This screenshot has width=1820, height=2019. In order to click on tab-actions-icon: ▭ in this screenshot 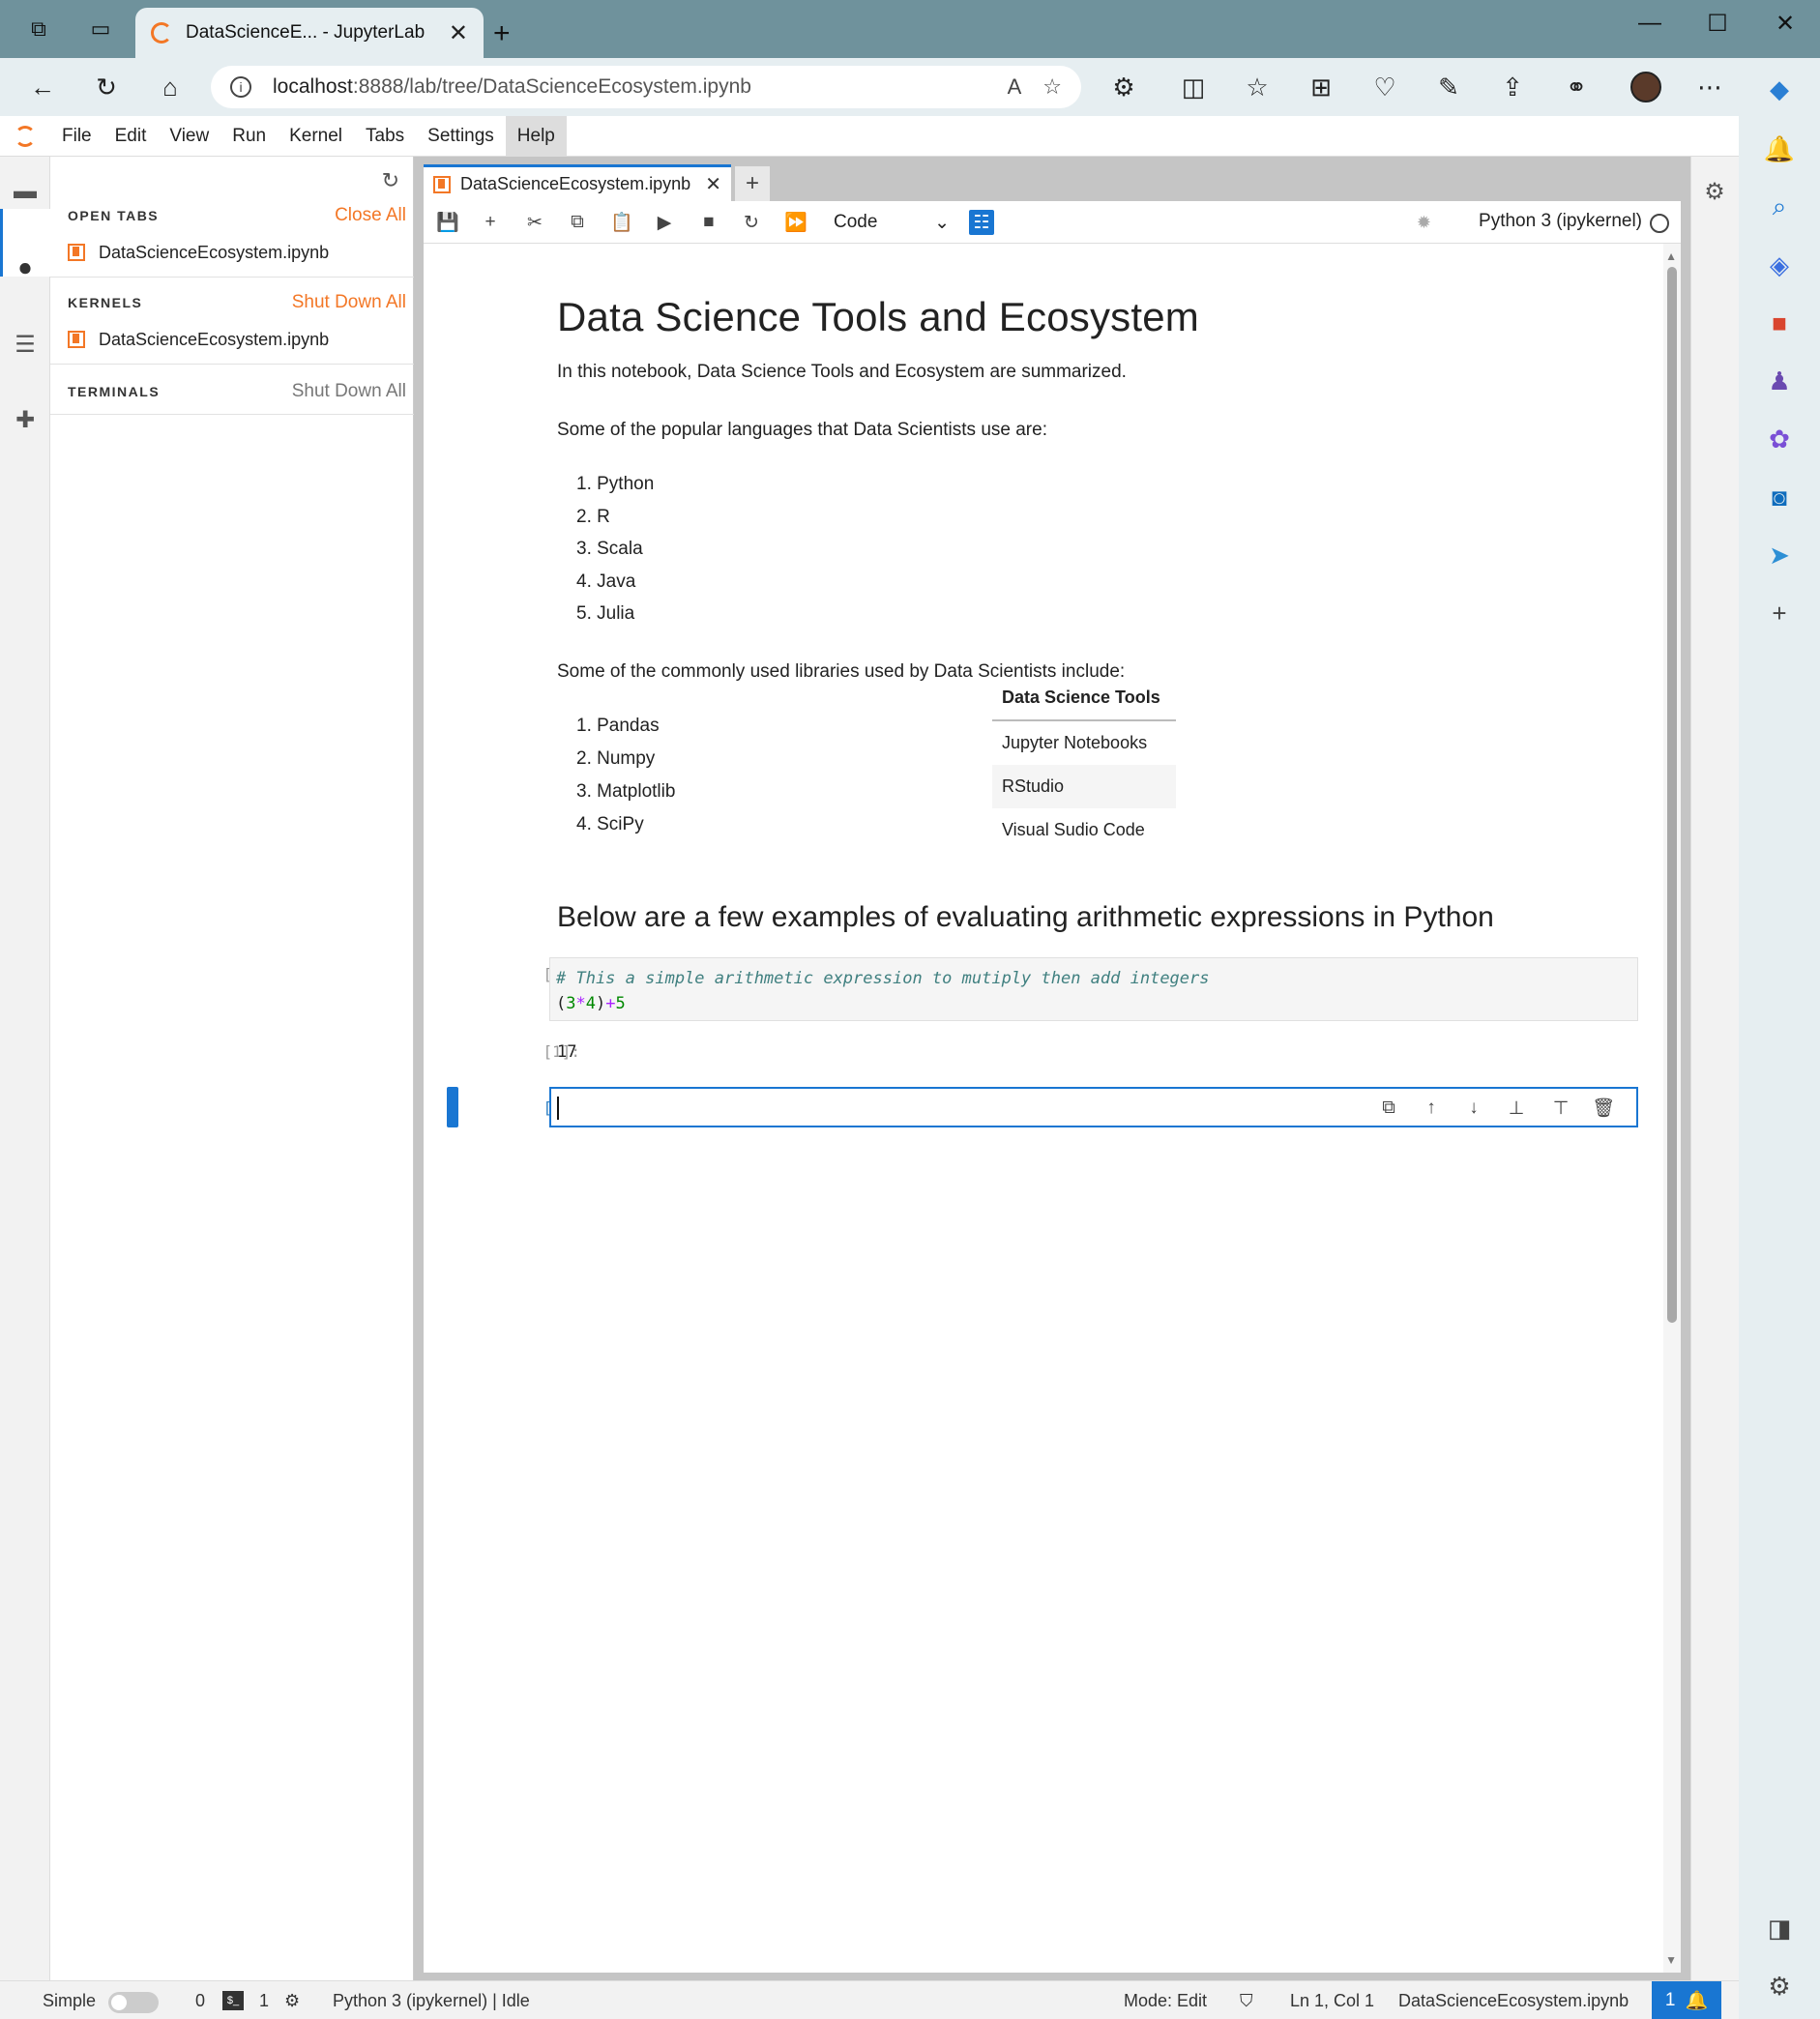, I will do `click(101, 29)`.